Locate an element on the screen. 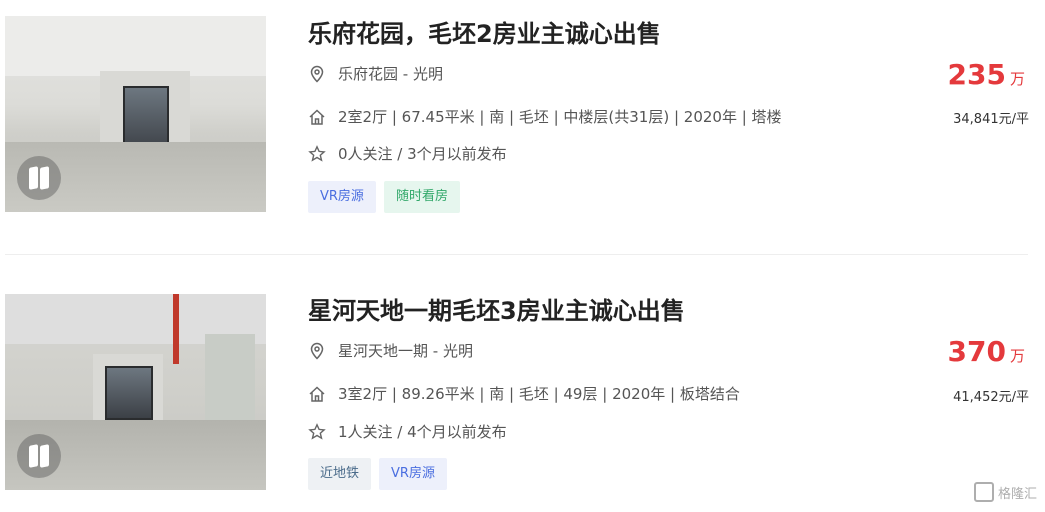 The height and width of the screenshot is (512, 1045). location-text: 星河天地一期 - 光明 is located at coordinates (405, 350).